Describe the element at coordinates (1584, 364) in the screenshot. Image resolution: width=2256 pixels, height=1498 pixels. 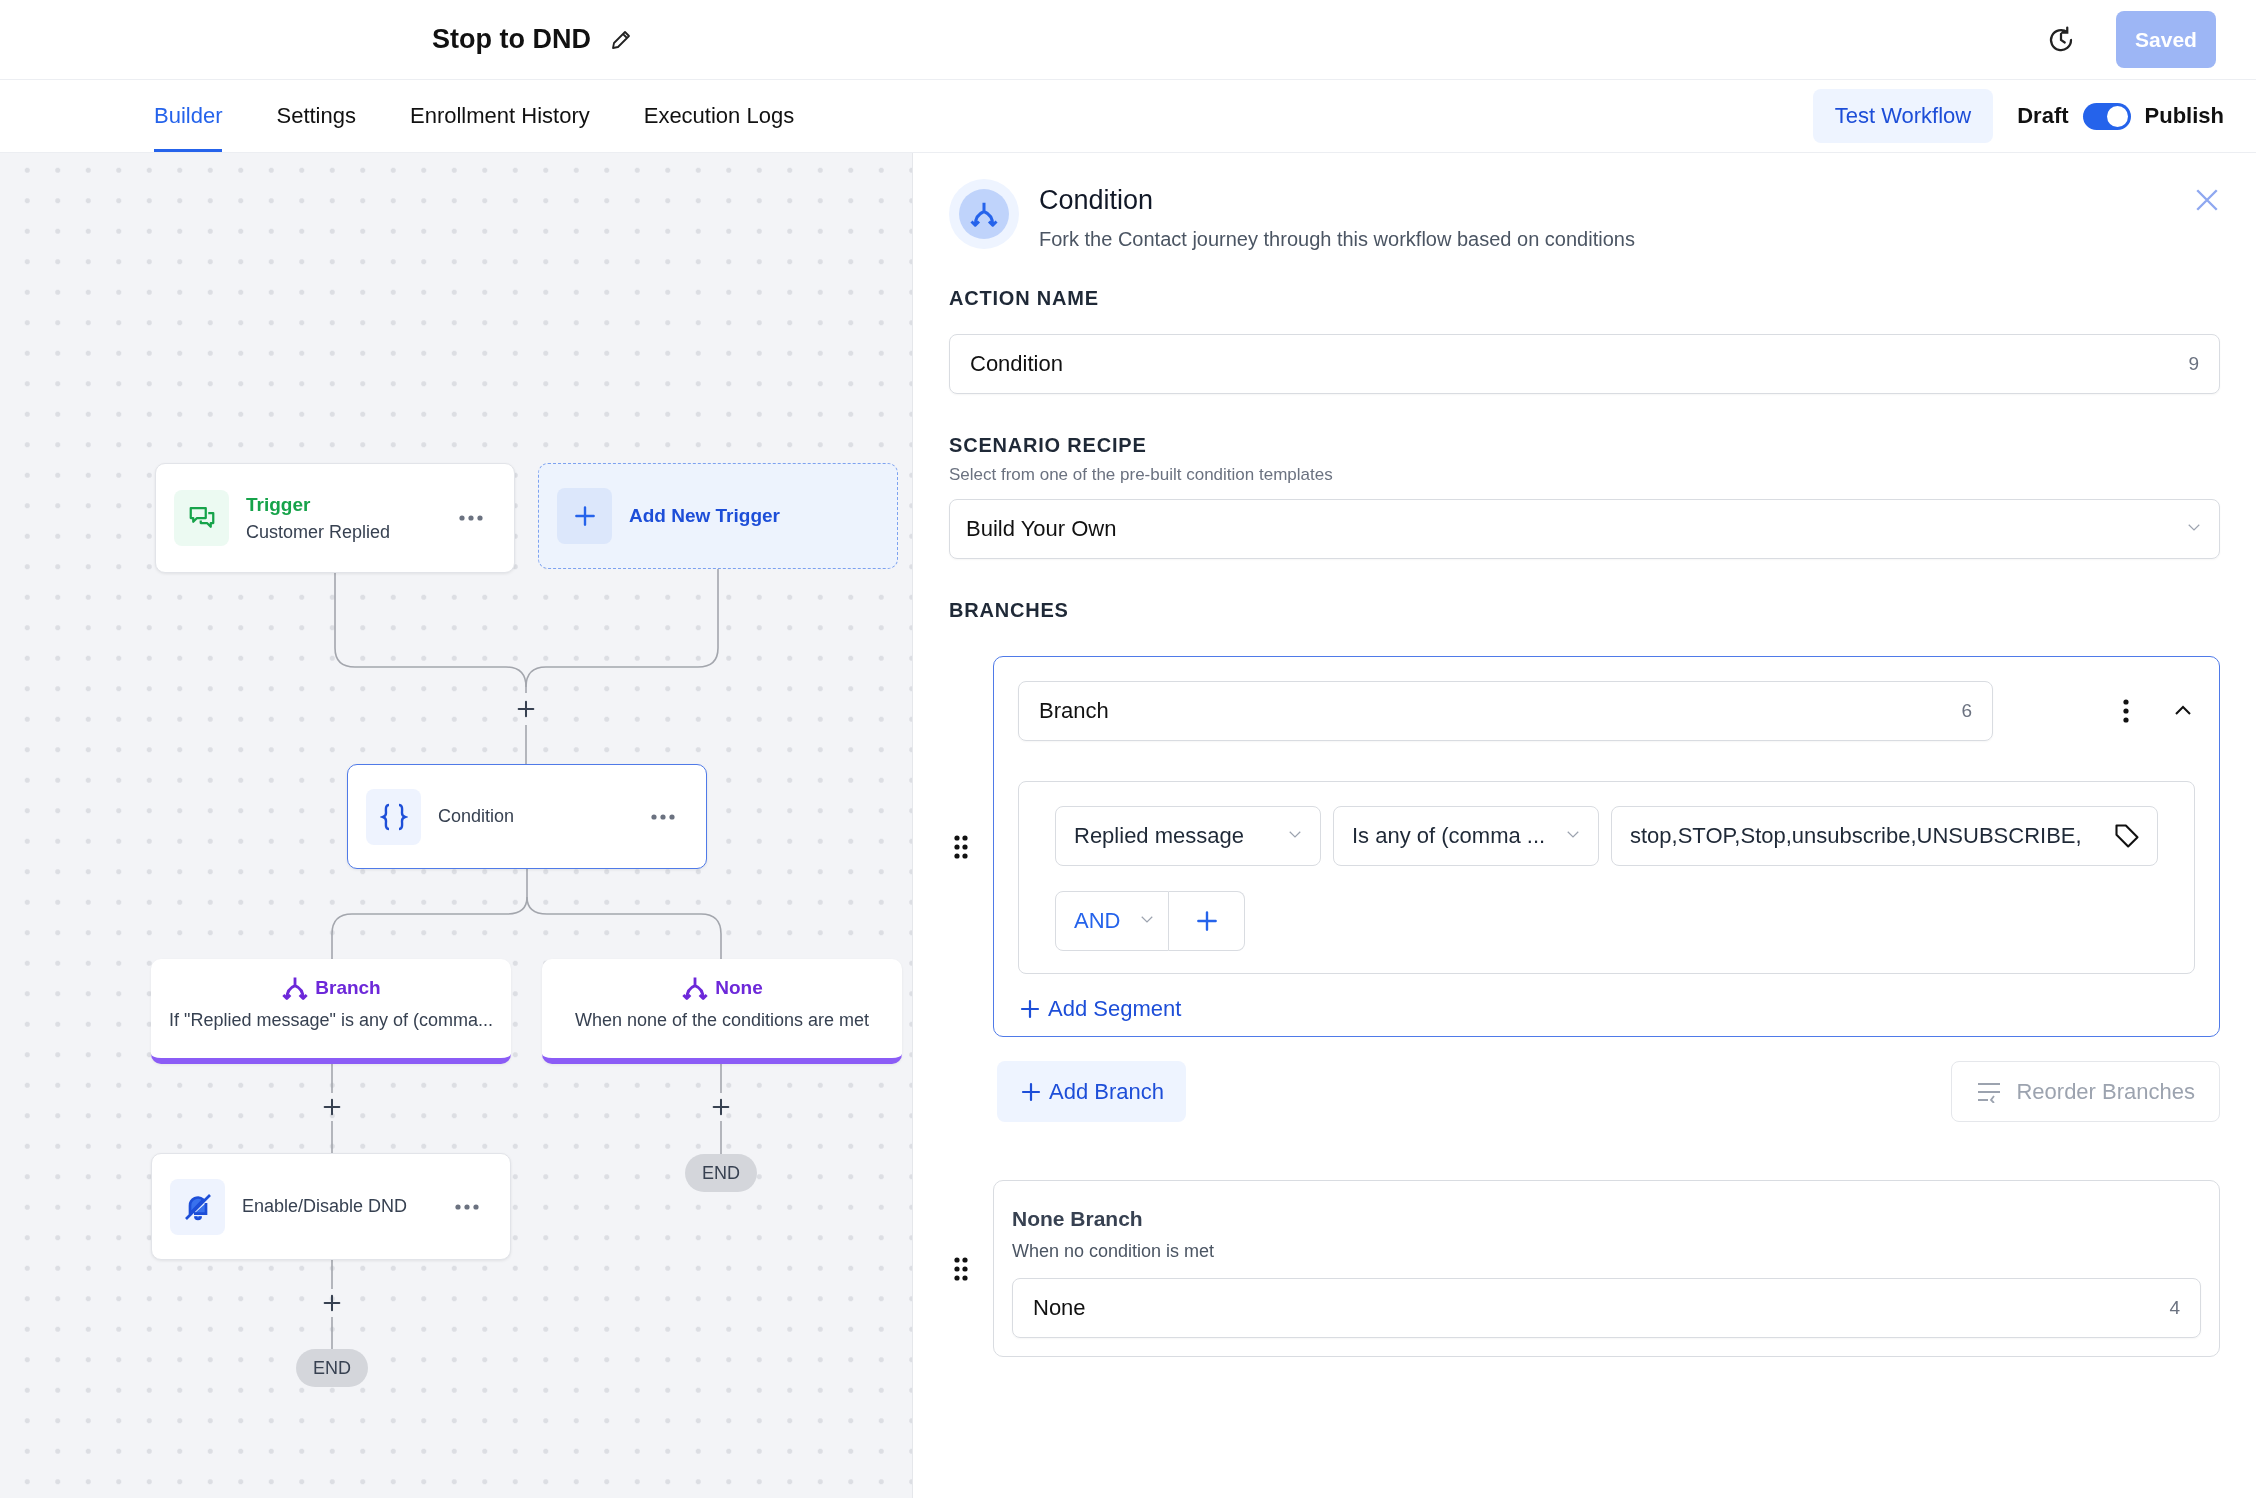
I see `action-name-field: Condition 9` at that location.